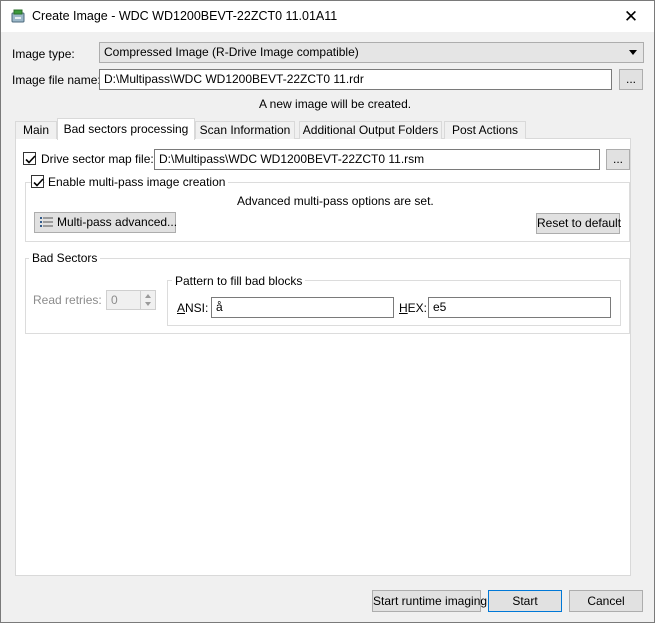 This screenshot has width=655, height=623. I want to click on disk-image-icon, so click(18, 16).